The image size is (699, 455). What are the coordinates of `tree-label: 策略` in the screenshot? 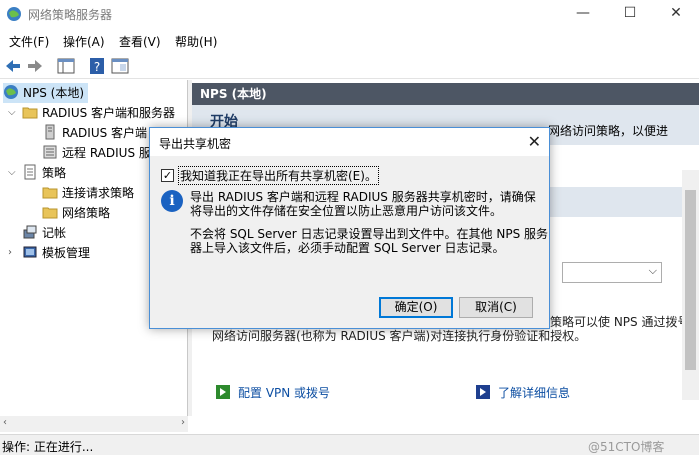 It's located at (54, 173).